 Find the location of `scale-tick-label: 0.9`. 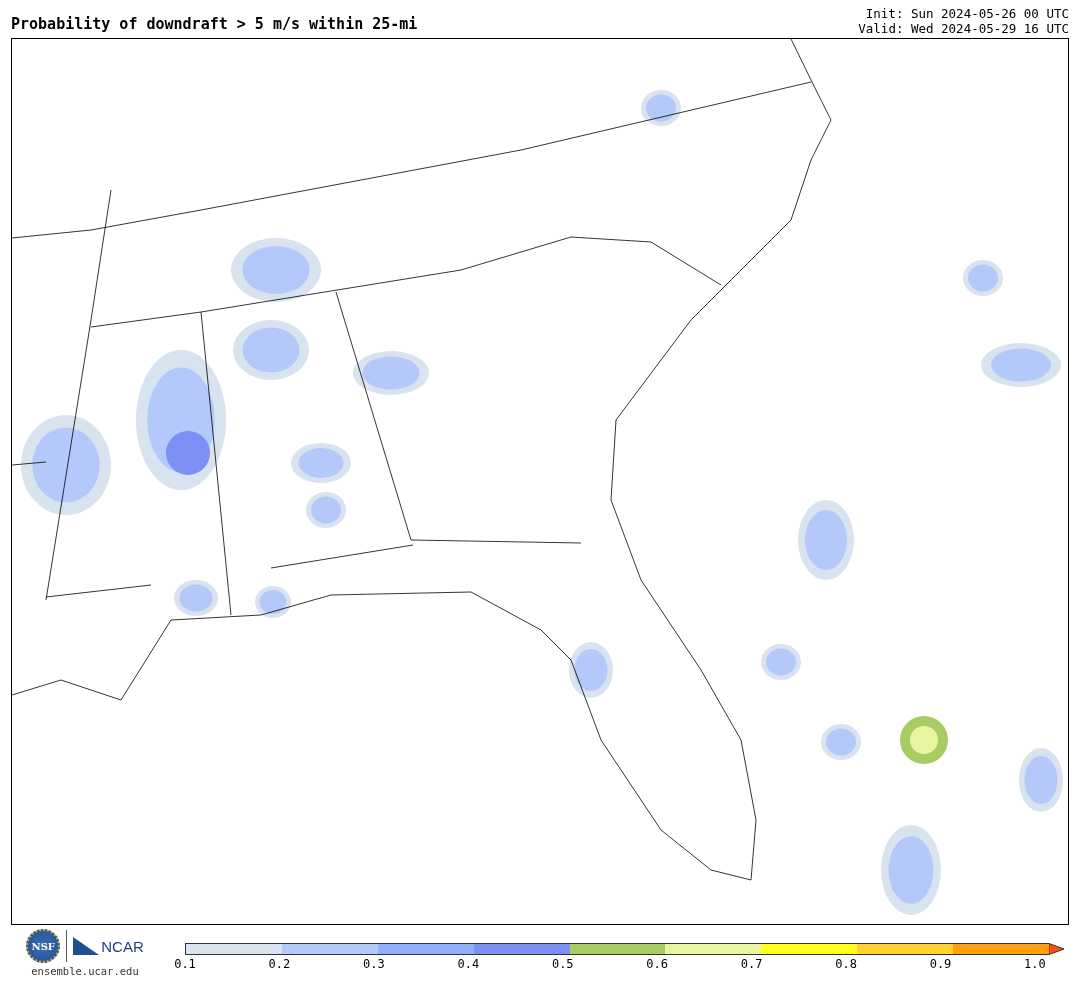

scale-tick-label: 0.9 is located at coordinates (940, 964).